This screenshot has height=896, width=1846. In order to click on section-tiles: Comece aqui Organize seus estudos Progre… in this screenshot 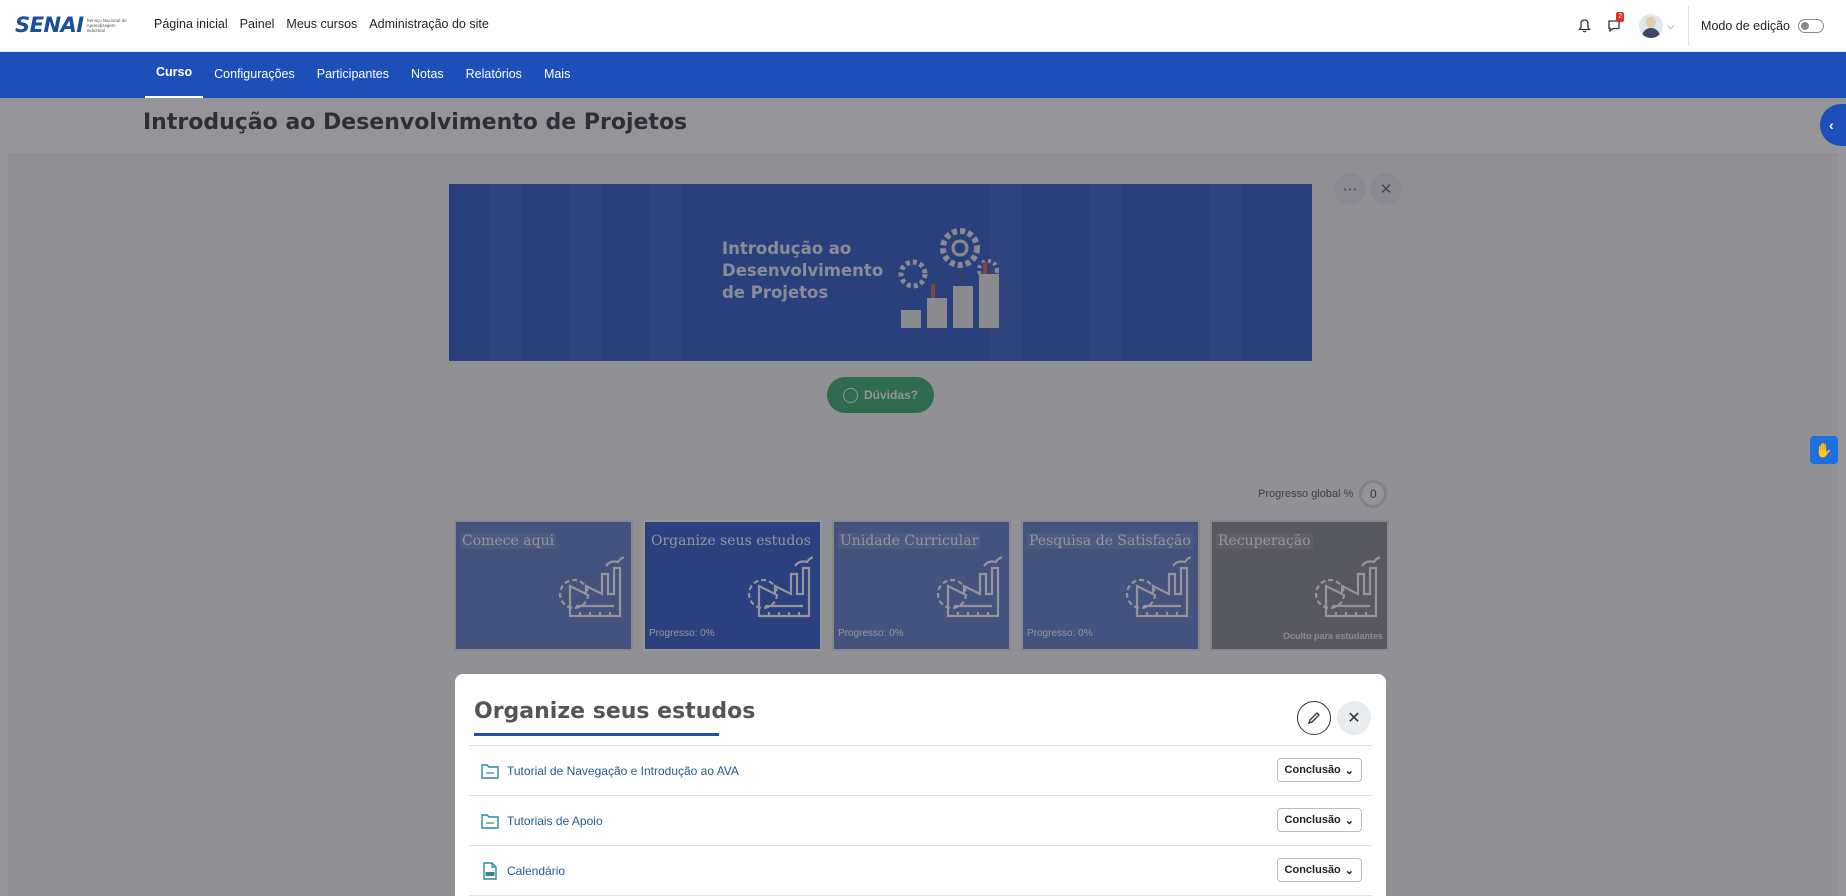, I will do `click(921, 585)`.